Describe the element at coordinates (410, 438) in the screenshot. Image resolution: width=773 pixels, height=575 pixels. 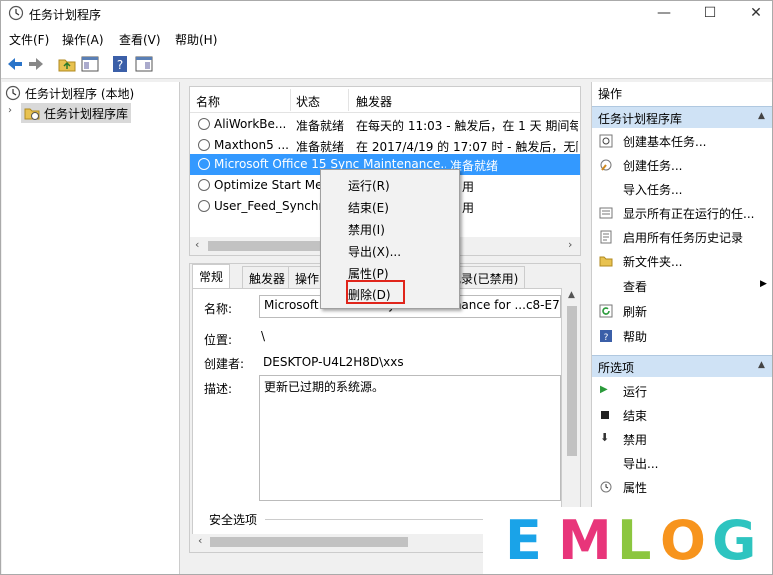
I see `description-field: 更新已过期的系统源。` at that location.